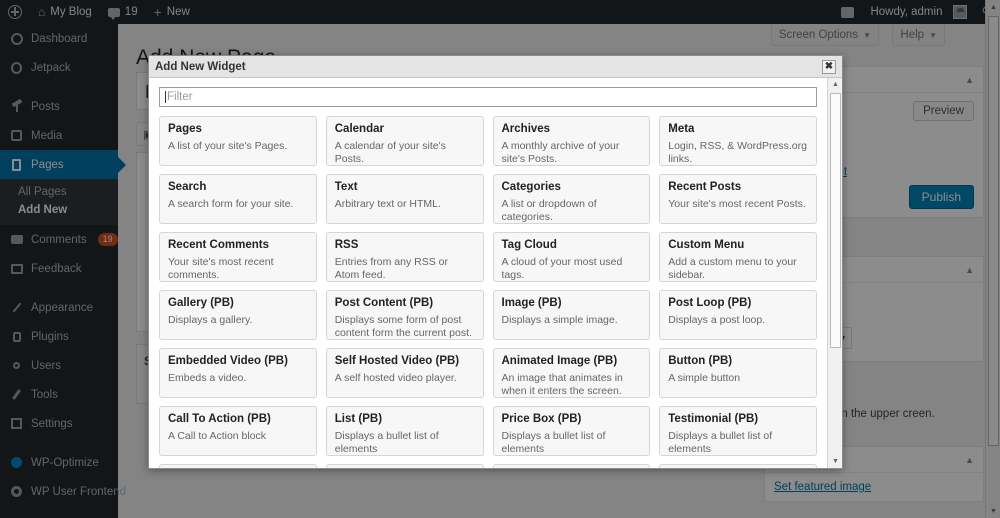  Describe the element at coordinates (221, 268) in the screenshot. I see `widget-description: Your site's most recent comments.` at that location.